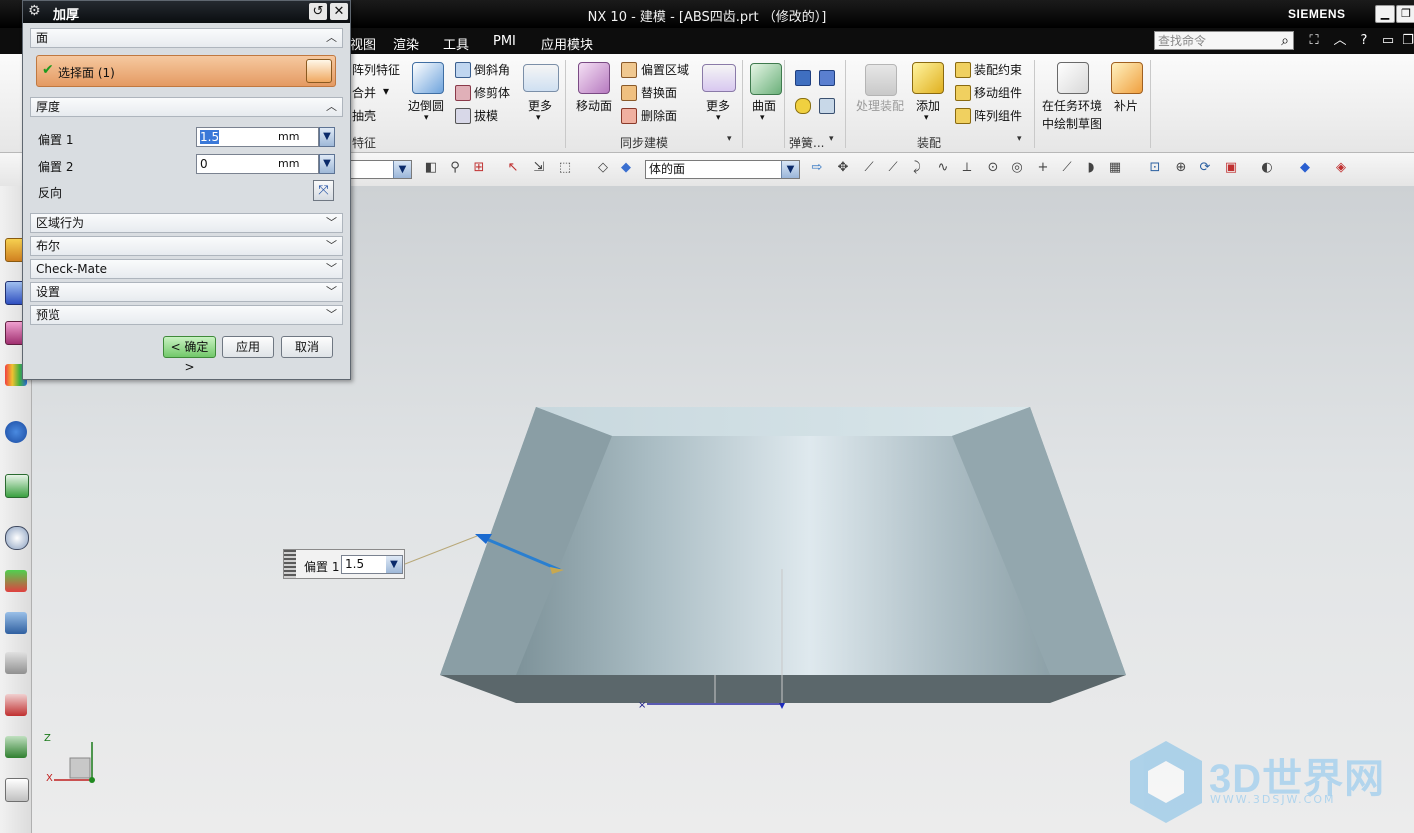  Describe the element at coordinates (539, 168) in the screenshot. I see `select-mode-icon: ⇲` at that location.